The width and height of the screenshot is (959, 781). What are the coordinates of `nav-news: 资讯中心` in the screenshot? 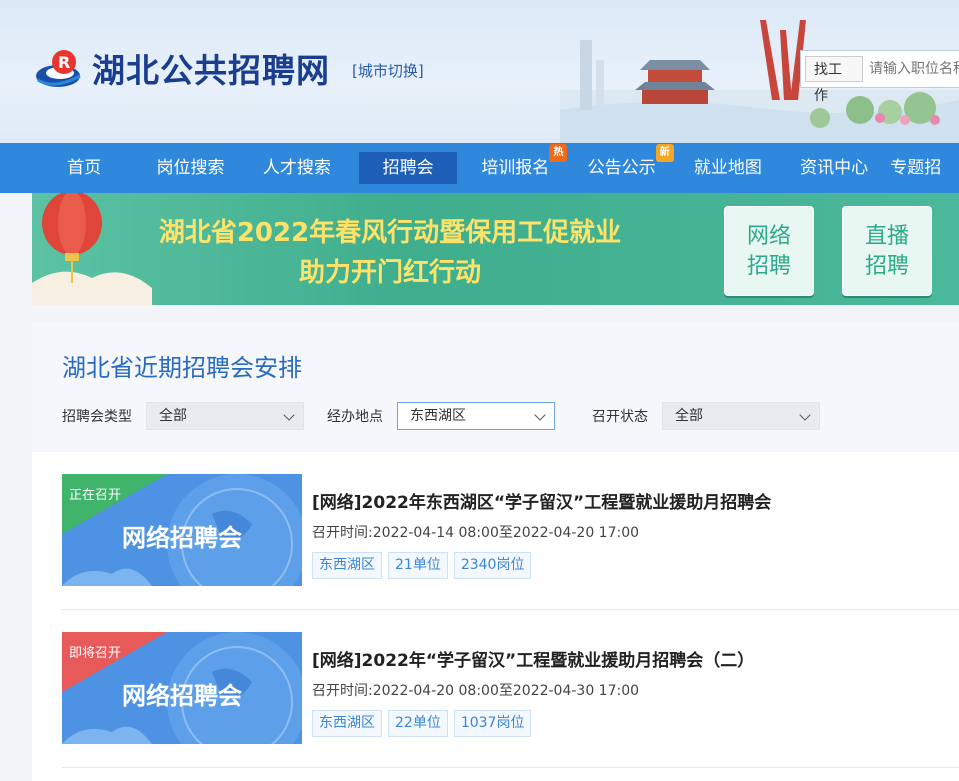 It's located at (834, 168).